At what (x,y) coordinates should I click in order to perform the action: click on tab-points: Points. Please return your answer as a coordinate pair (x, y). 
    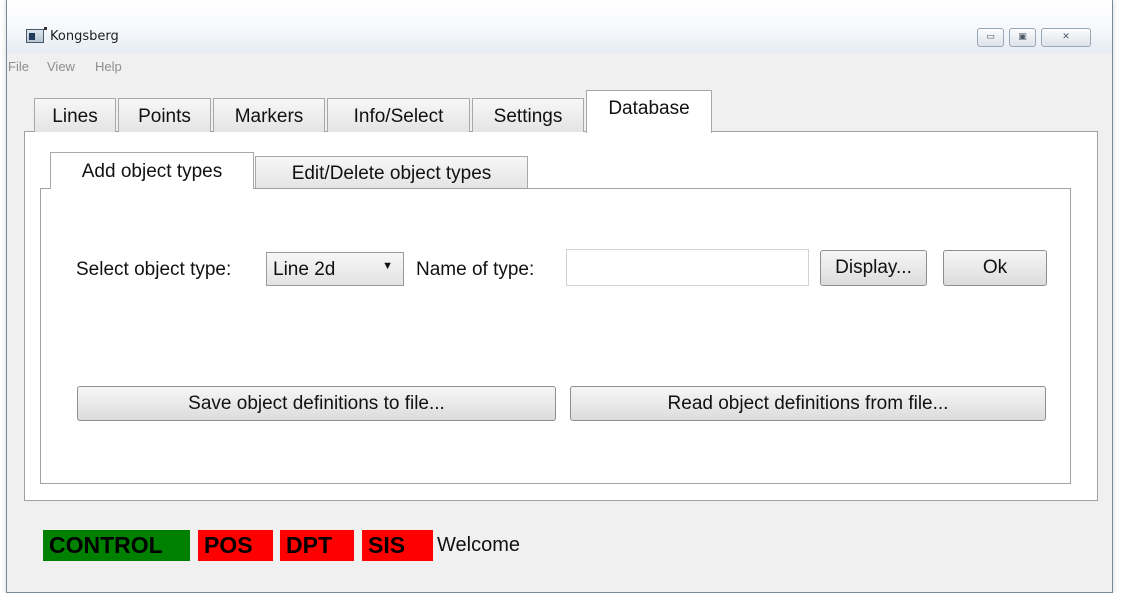
    Looking at the image, I should click on (164, 115).